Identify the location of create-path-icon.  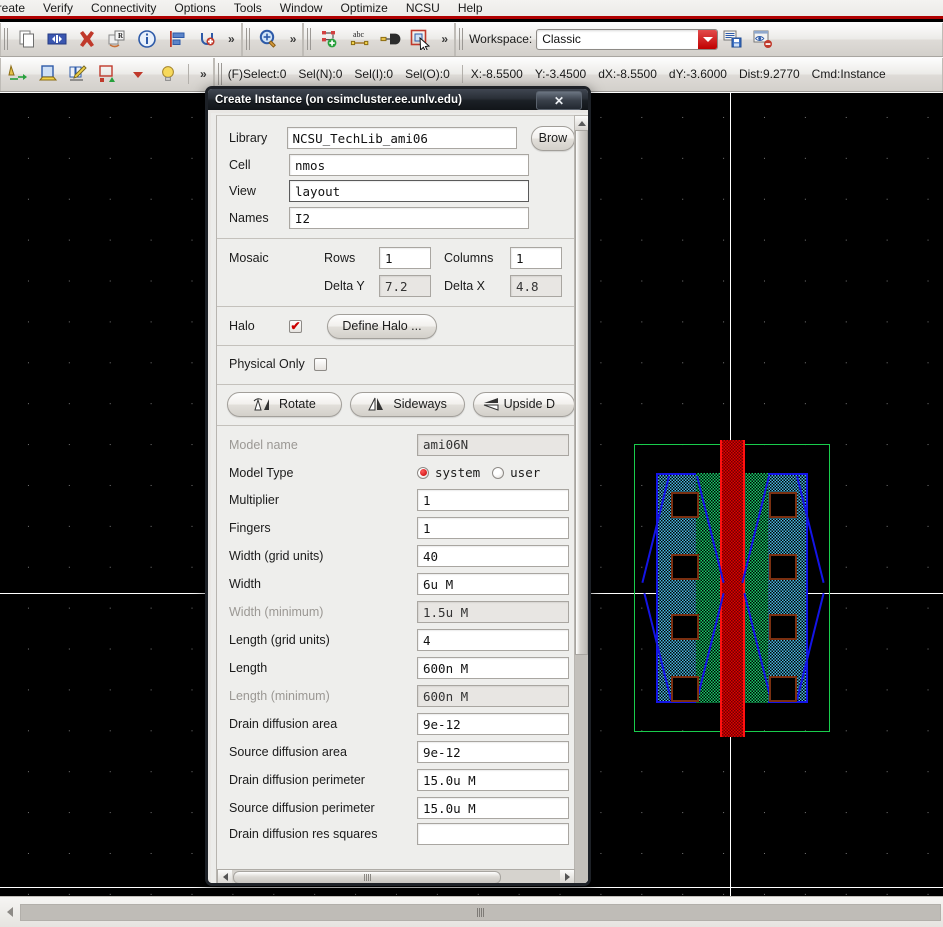
(390, 39).